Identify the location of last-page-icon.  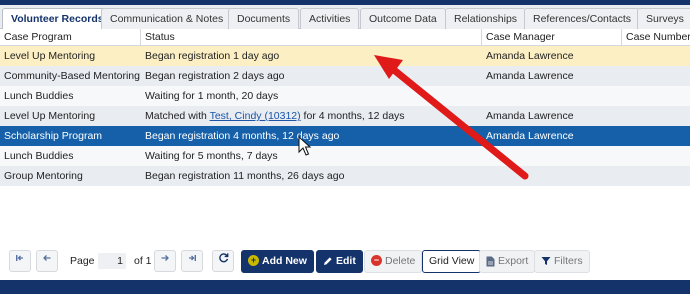
(192, 258).